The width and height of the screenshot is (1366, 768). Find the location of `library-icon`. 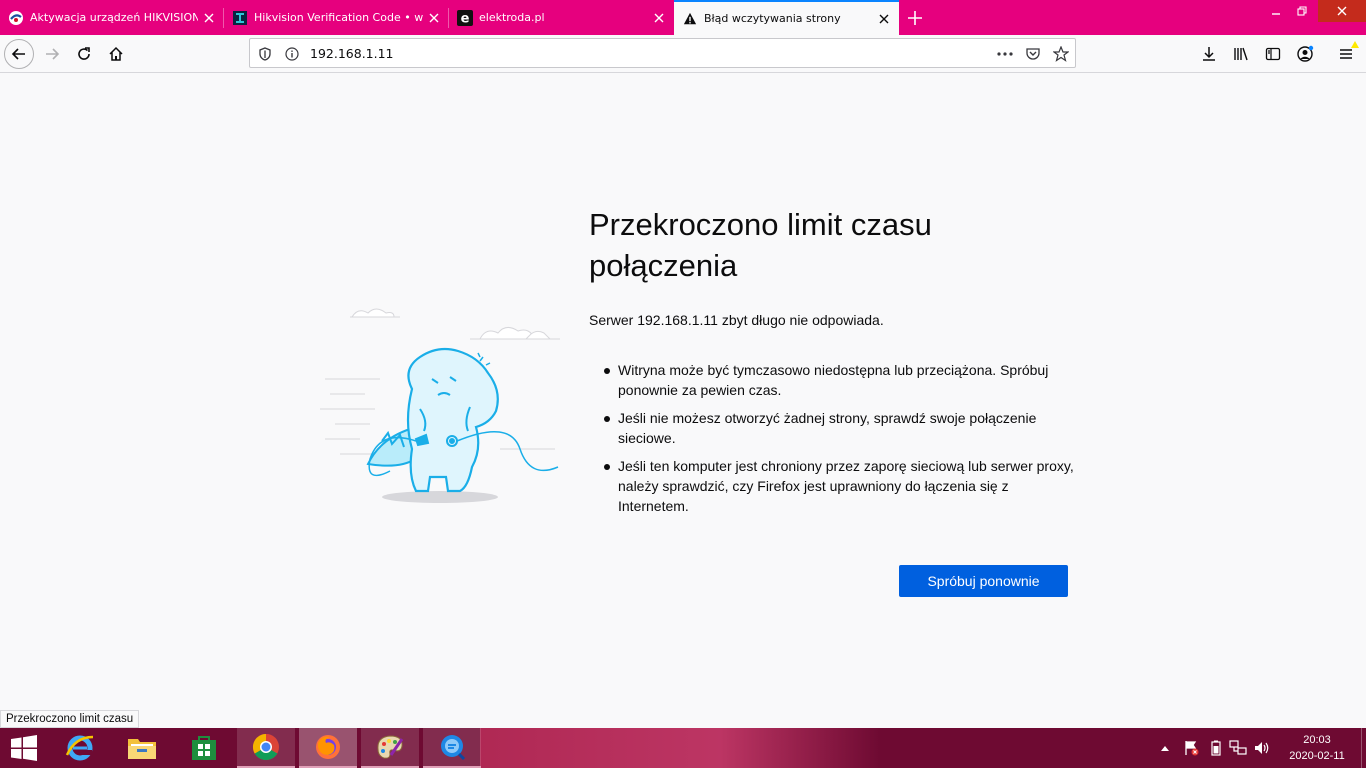

library-icon is located at coordinates (1241, 54).